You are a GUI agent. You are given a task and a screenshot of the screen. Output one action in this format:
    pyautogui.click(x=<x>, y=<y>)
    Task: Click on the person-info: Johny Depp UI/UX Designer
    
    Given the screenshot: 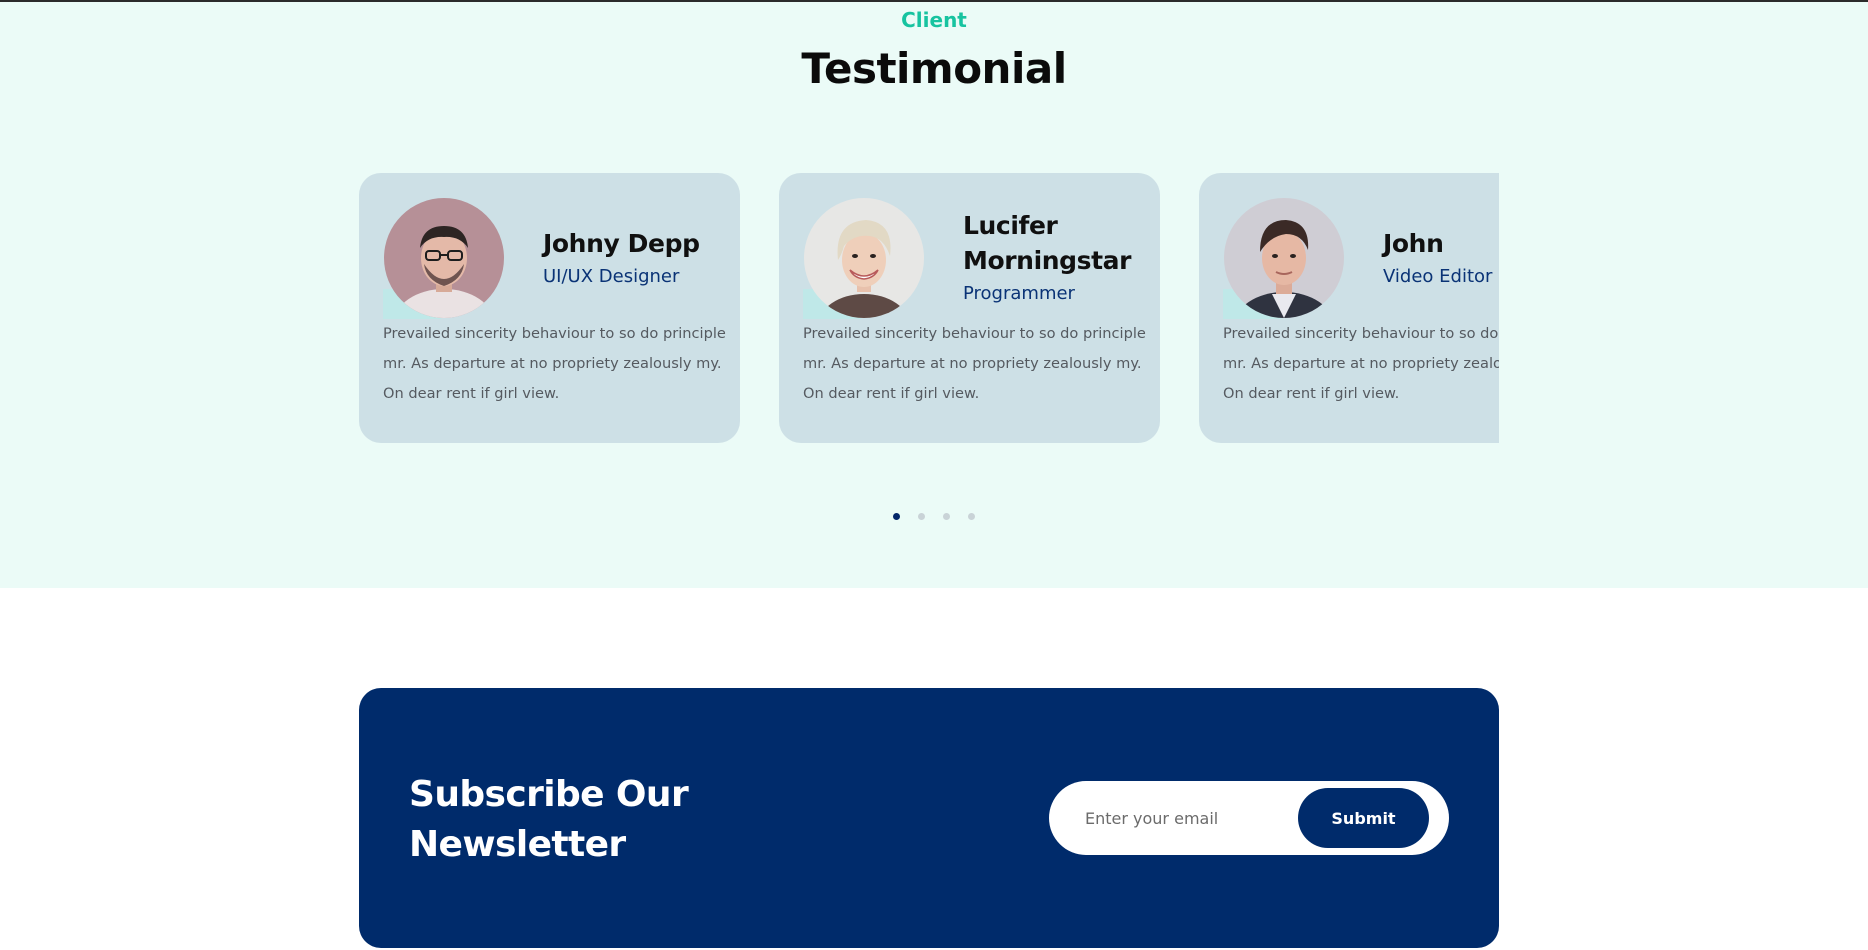 What is the action you would take?
    pyautogui.click(x=638, y=258)
    